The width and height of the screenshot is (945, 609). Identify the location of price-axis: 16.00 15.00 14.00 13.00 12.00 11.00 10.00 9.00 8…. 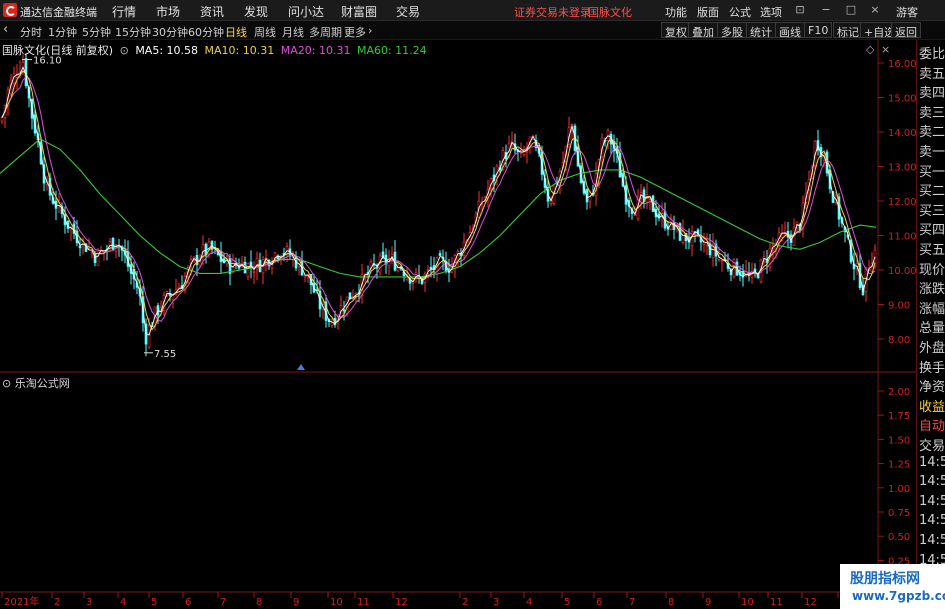
(897, 202).